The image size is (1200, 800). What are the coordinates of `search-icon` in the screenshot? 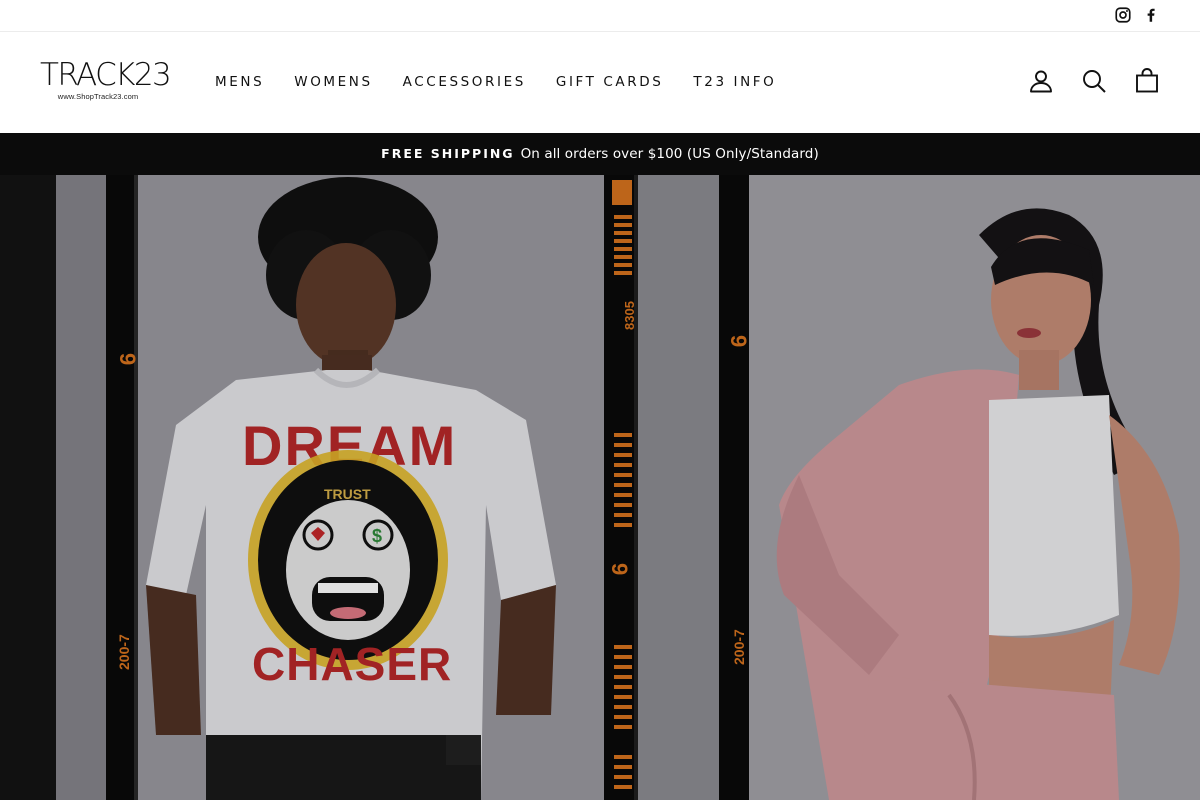 It's located at (1094, 81).